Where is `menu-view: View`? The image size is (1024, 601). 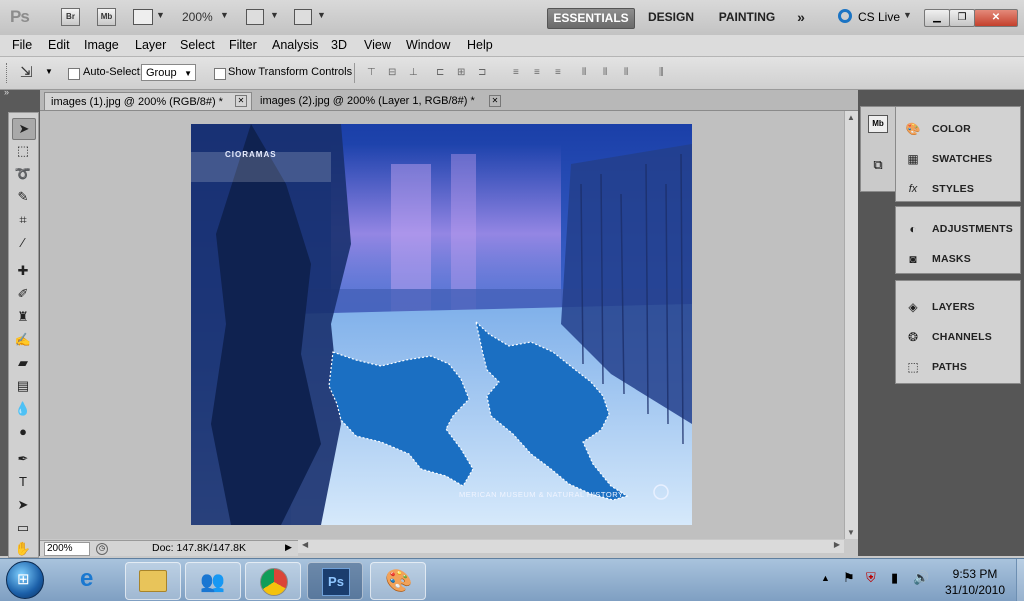 menu-view: View is located at coordinates (377, 45).